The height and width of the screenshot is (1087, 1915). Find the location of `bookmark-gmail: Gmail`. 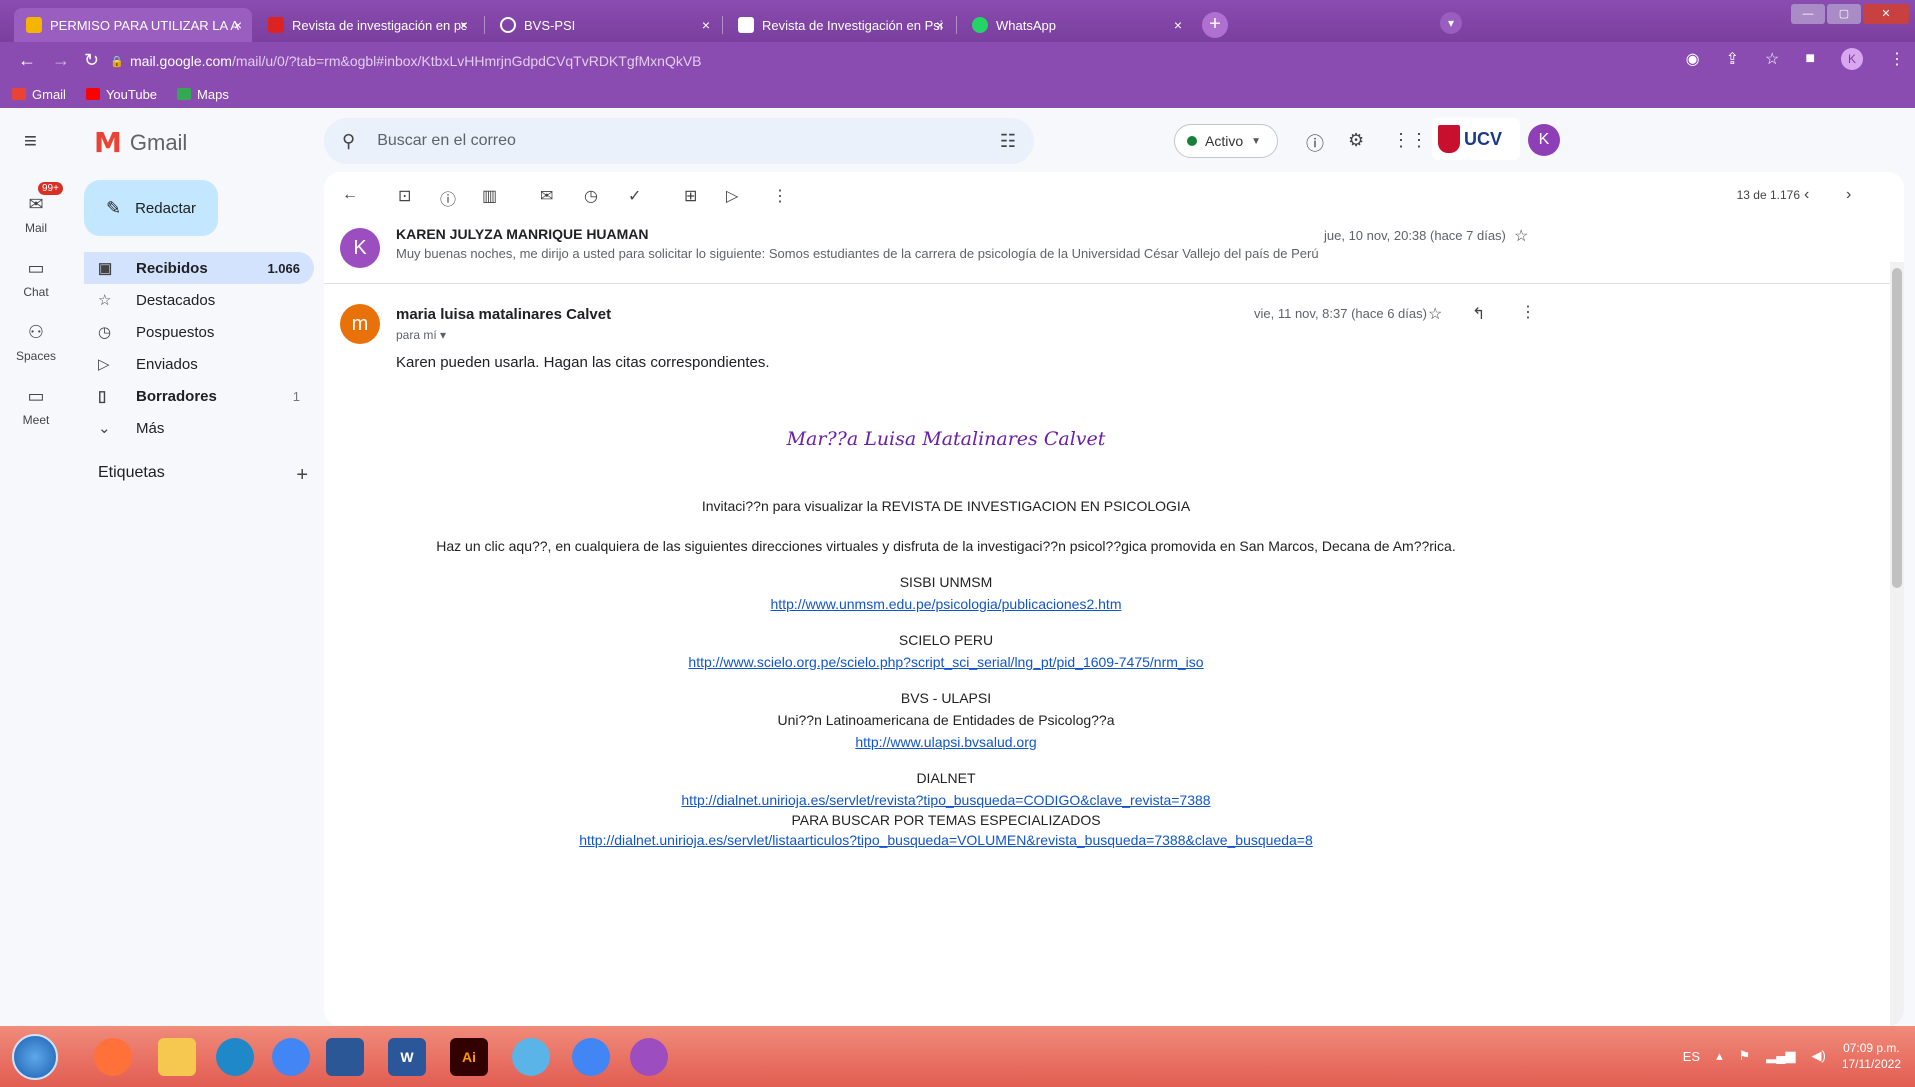

bookmark-gmail: Gmail is located at coordinates (39, 94).